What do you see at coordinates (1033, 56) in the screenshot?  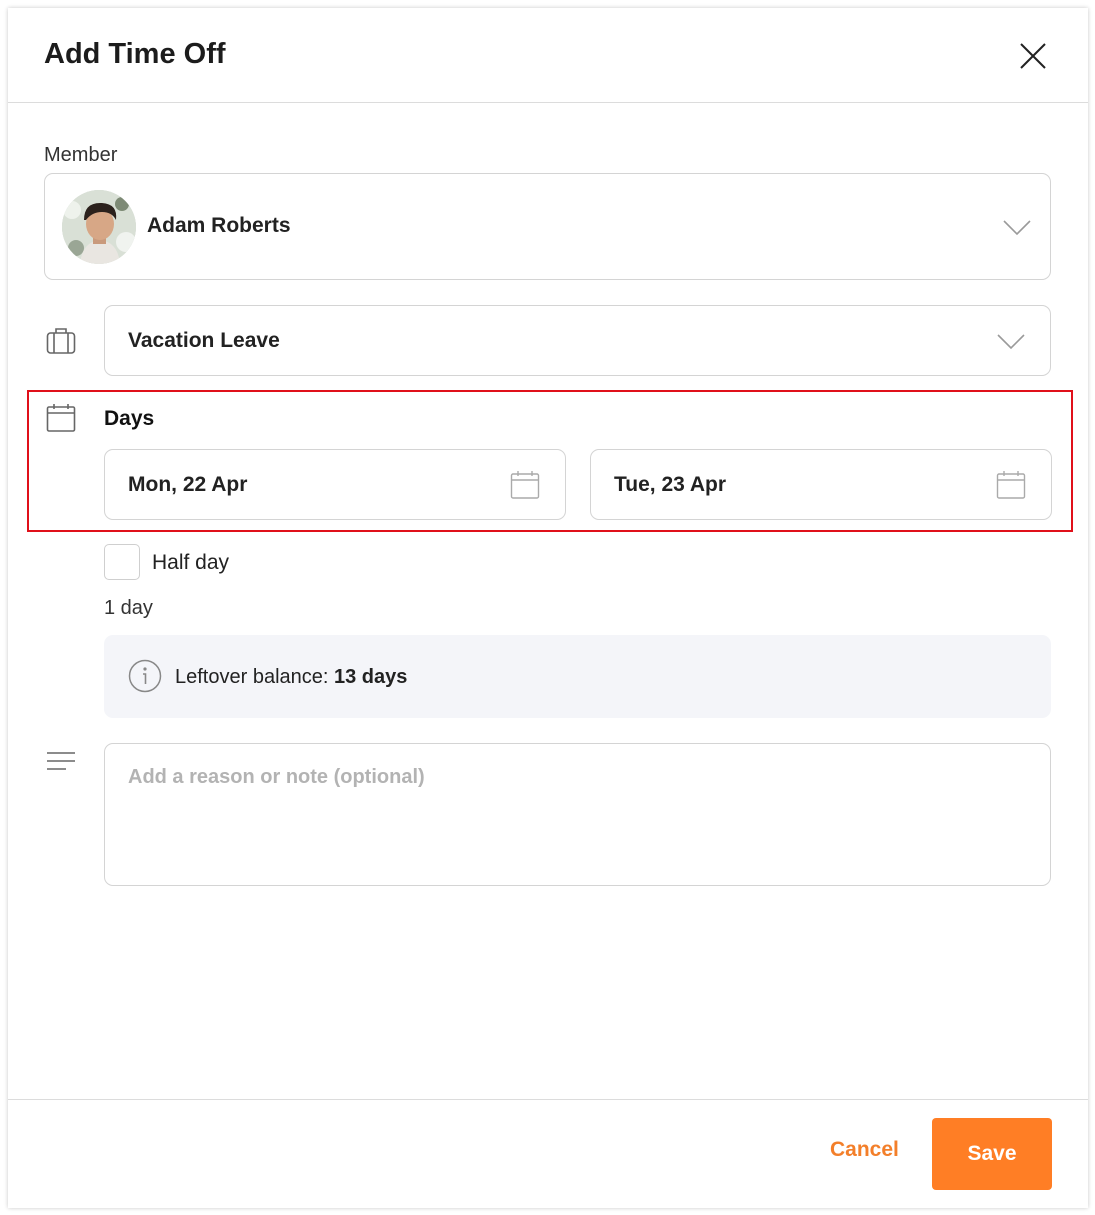 I see `close-icon` at bounding box center [1033, 56].